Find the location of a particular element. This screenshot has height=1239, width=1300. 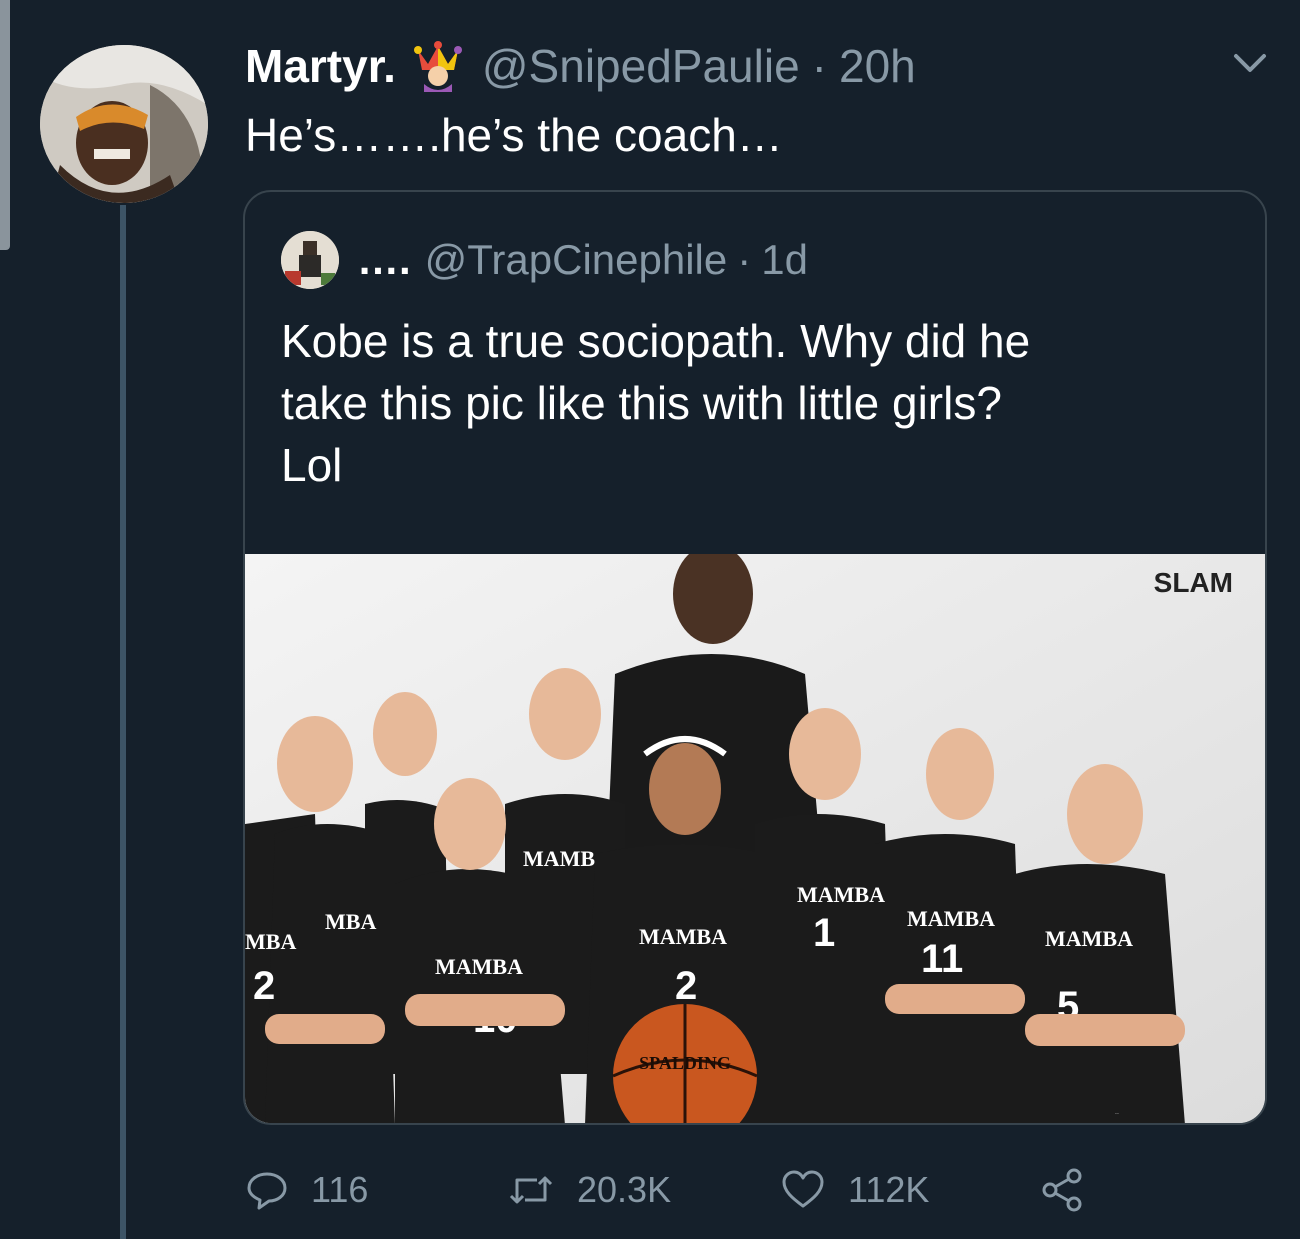

display-name: Martyr. is located at coordinates (320, 66).